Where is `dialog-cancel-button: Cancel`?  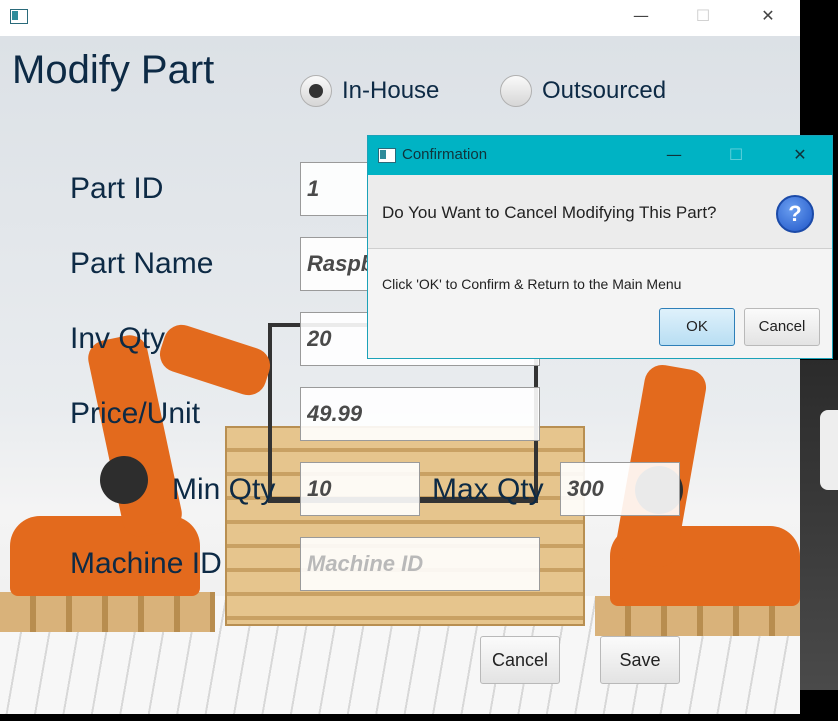
dialog-cancel-button: Cancel is located at coordinates (782, 327).